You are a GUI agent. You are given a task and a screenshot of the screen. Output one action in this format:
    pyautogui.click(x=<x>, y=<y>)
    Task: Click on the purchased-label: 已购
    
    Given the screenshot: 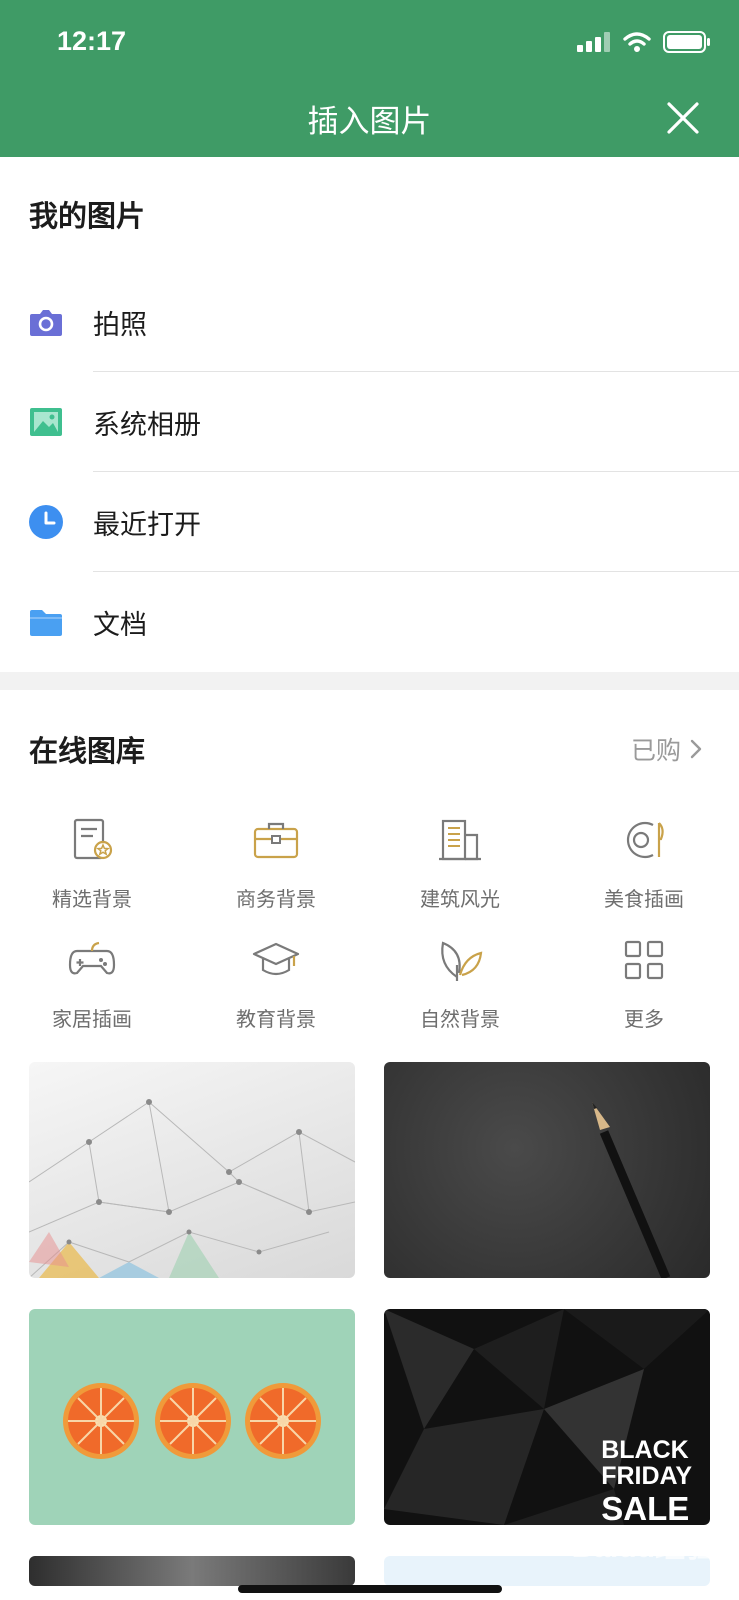 What is the action you would take?
    pyautogui.click(x=655, y=750)
    